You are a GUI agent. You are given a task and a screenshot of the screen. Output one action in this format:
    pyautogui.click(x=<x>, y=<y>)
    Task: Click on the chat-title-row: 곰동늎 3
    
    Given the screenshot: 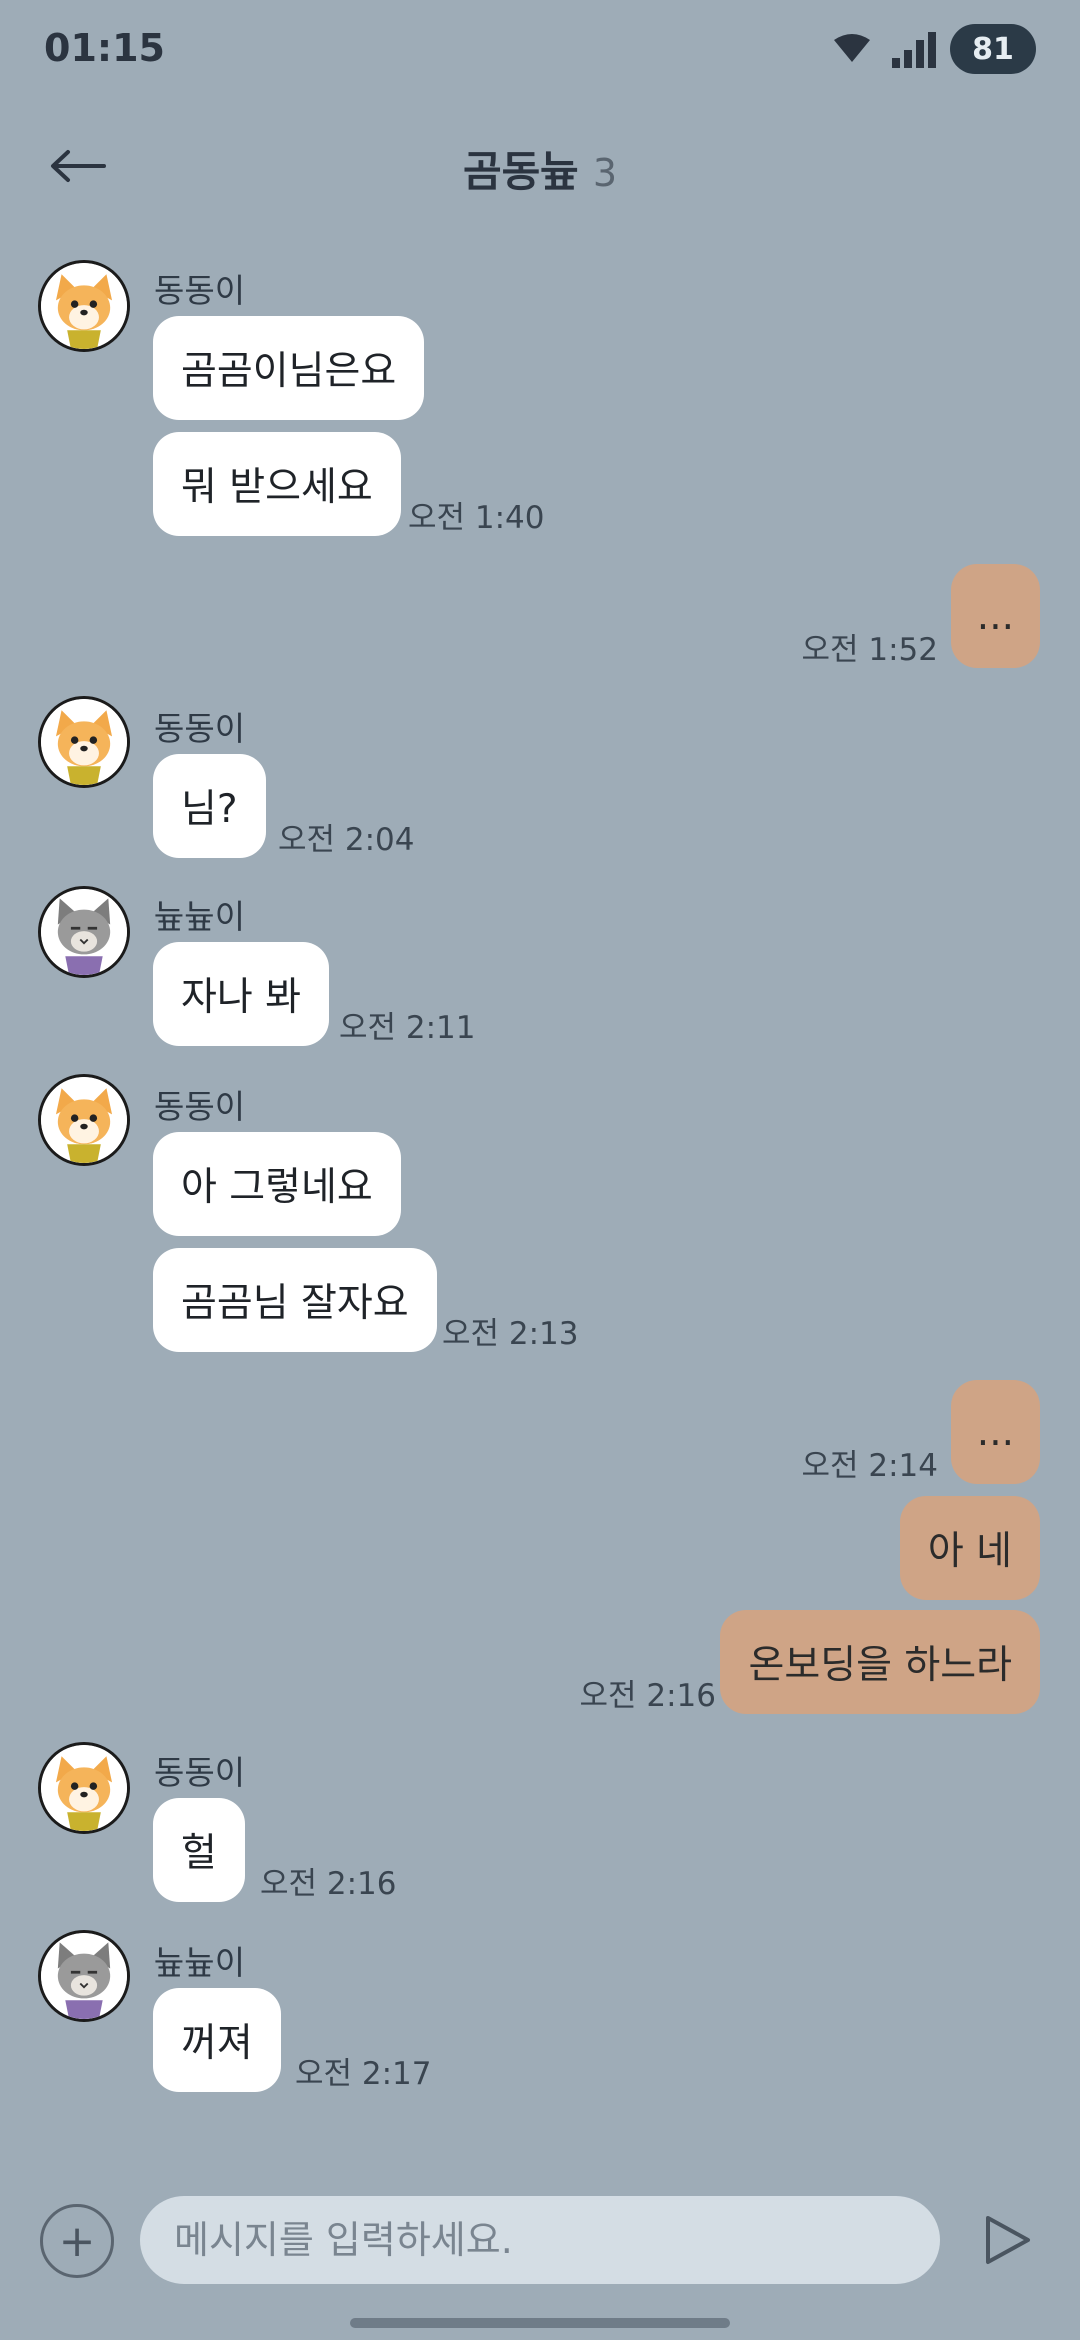 What is the action you would take?
    pyautogui.click(x=540, y=168)
    